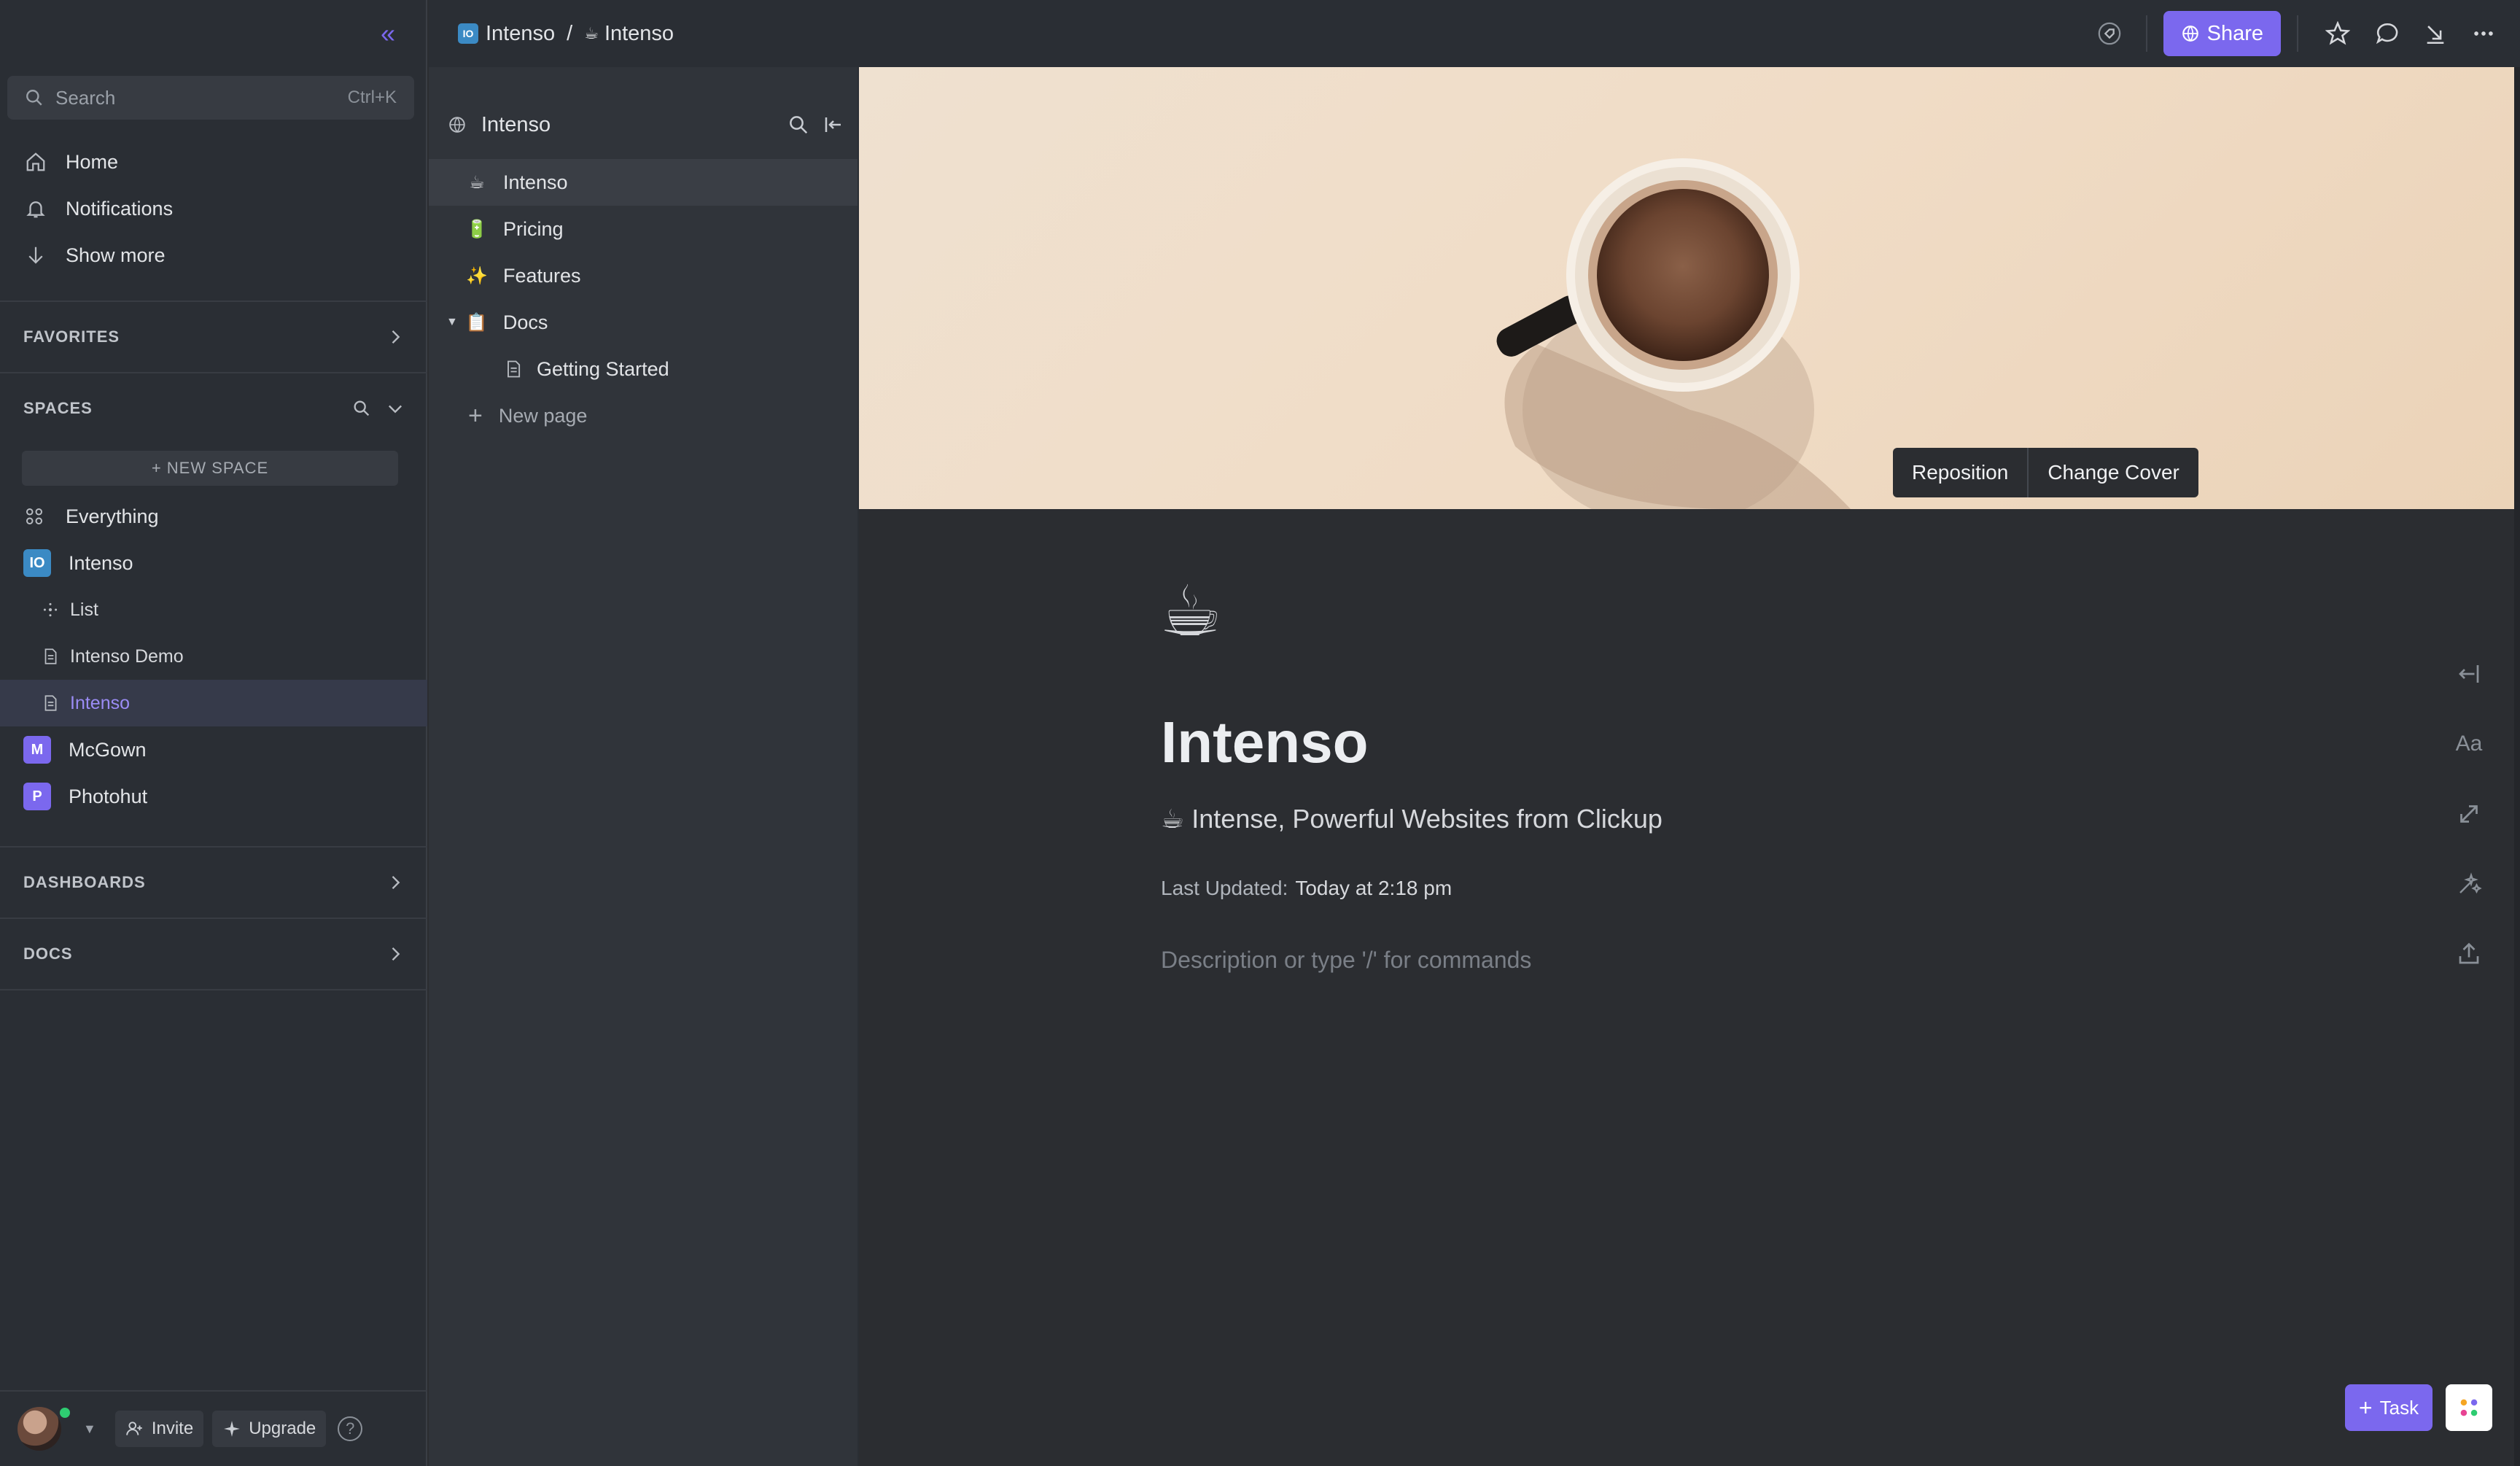 Image resolution: width=2520 pixels, height=1466 pixels. I want to click on space-everything-label: Everything, so click(112, 516).